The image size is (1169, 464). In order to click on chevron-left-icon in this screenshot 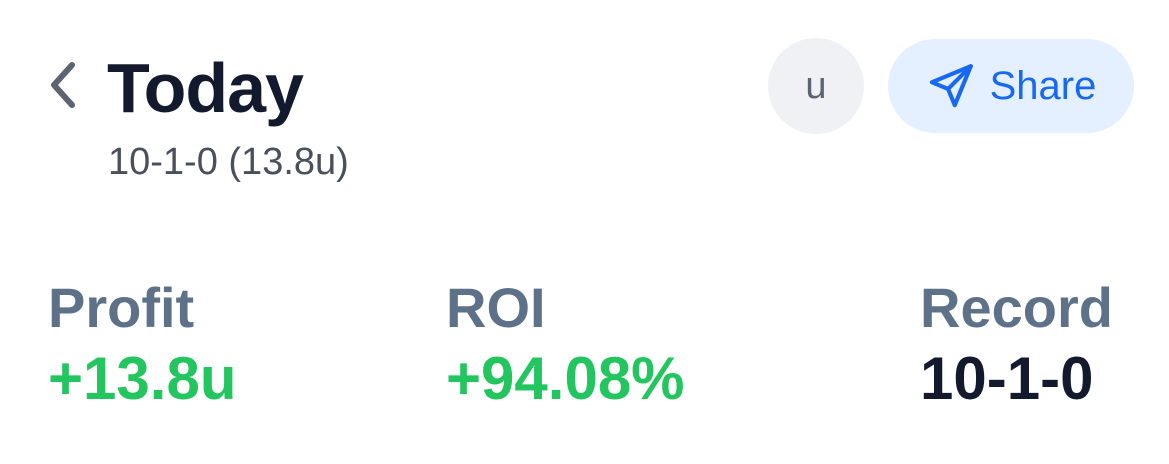, I will do `click(63, 85)`.